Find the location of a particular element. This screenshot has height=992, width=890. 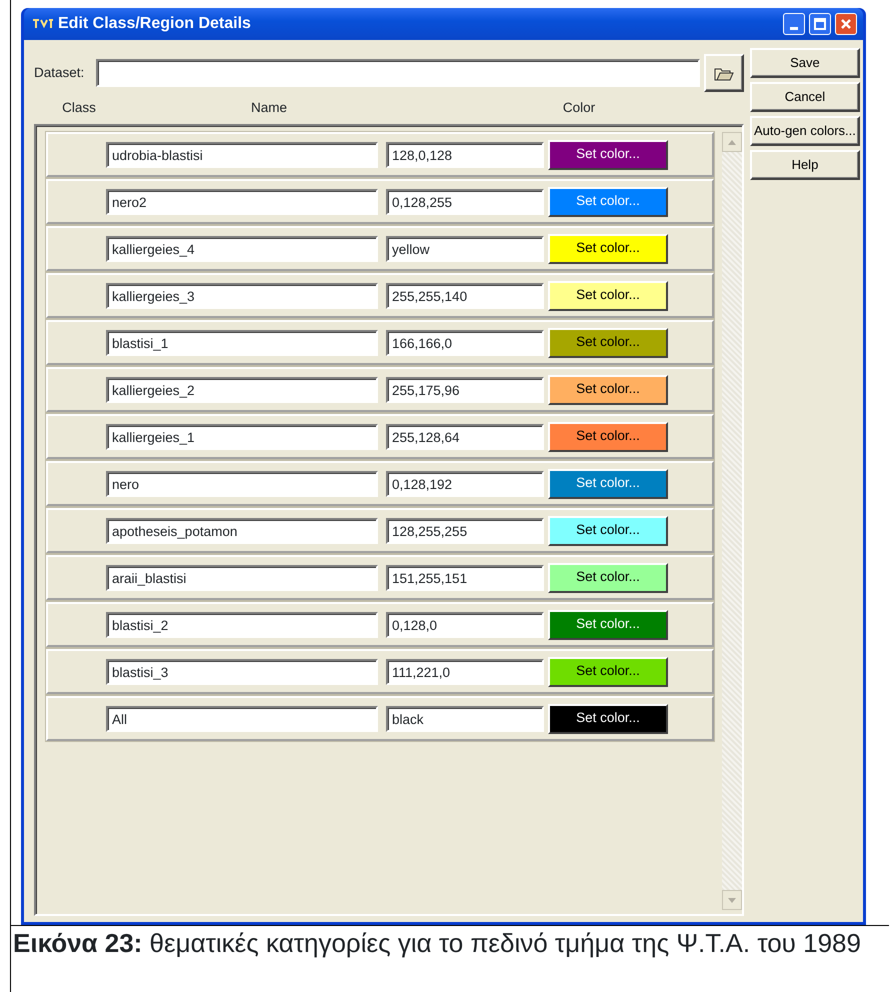

close-button is located at coordinates (846, 24).